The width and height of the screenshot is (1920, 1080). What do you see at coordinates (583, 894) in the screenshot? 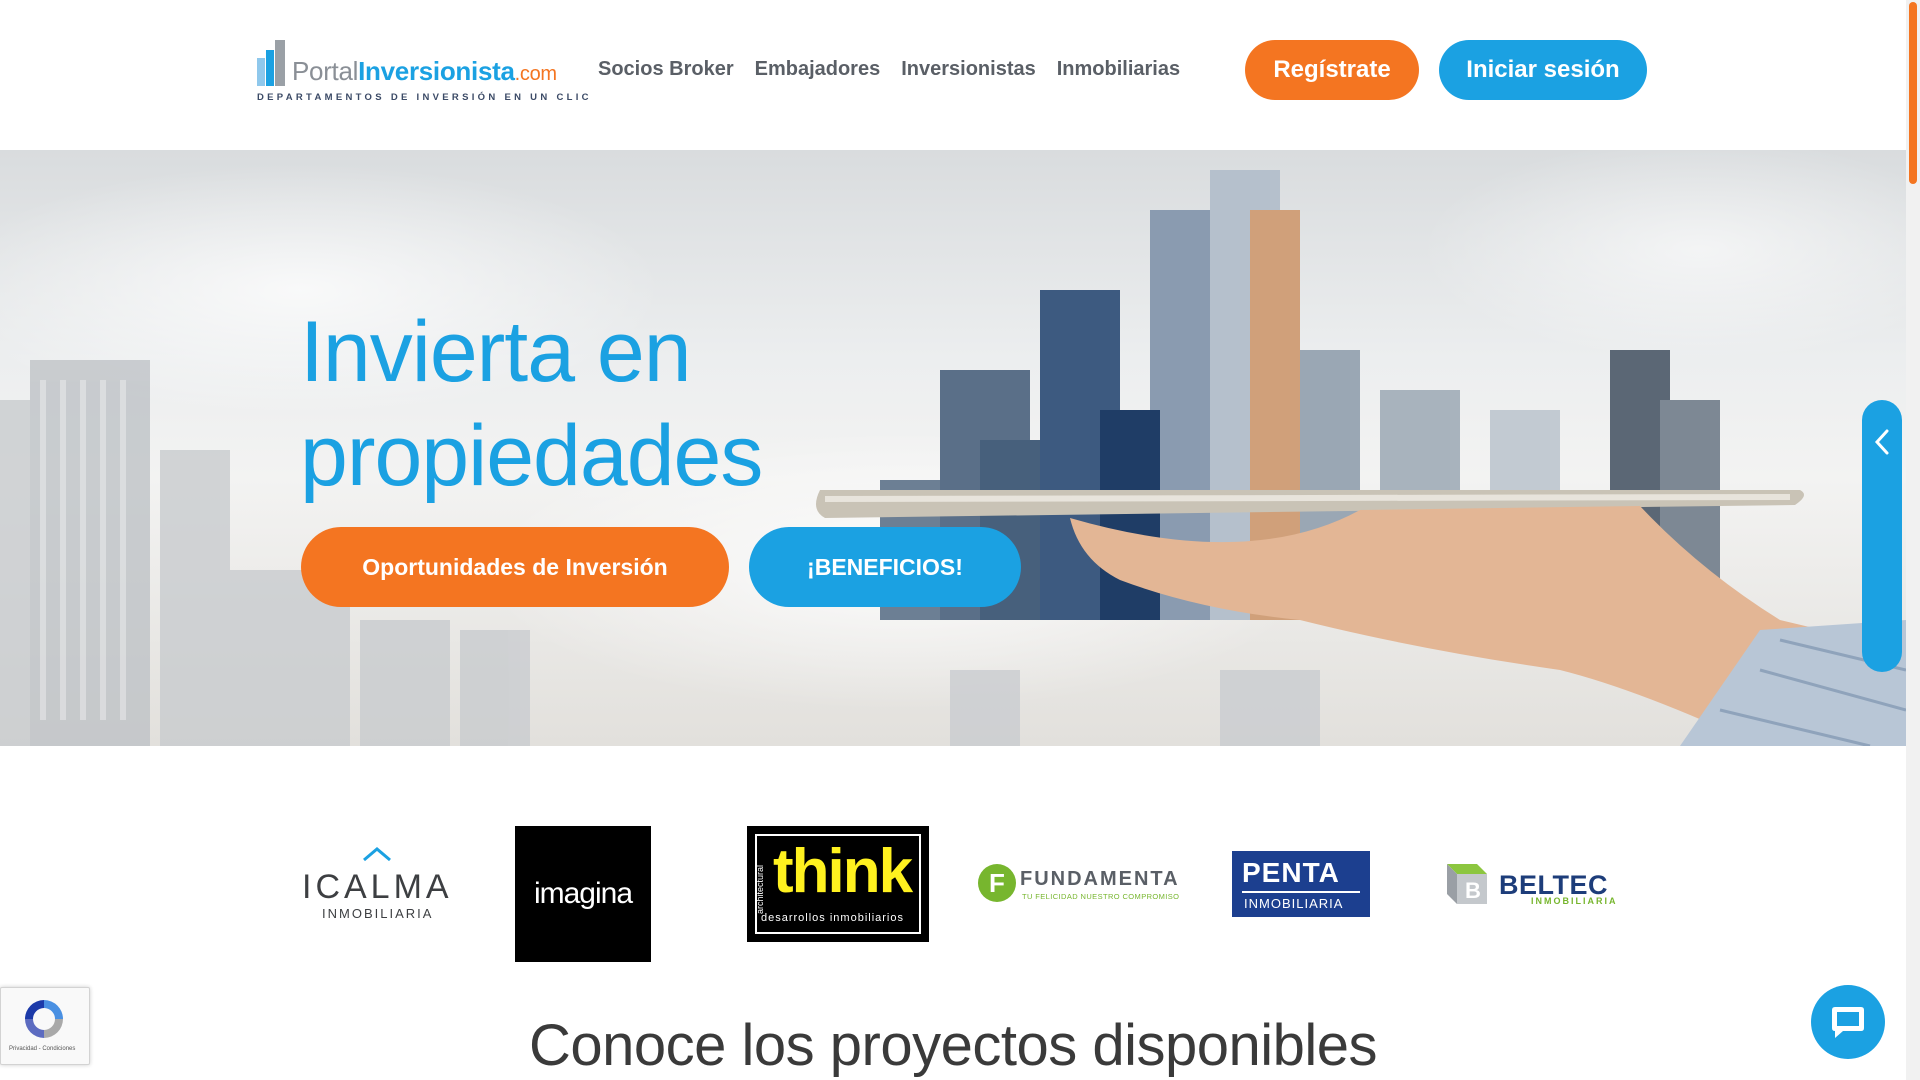
I see `partner-imagina-logo: imagina` at bounding box center [583, 894].